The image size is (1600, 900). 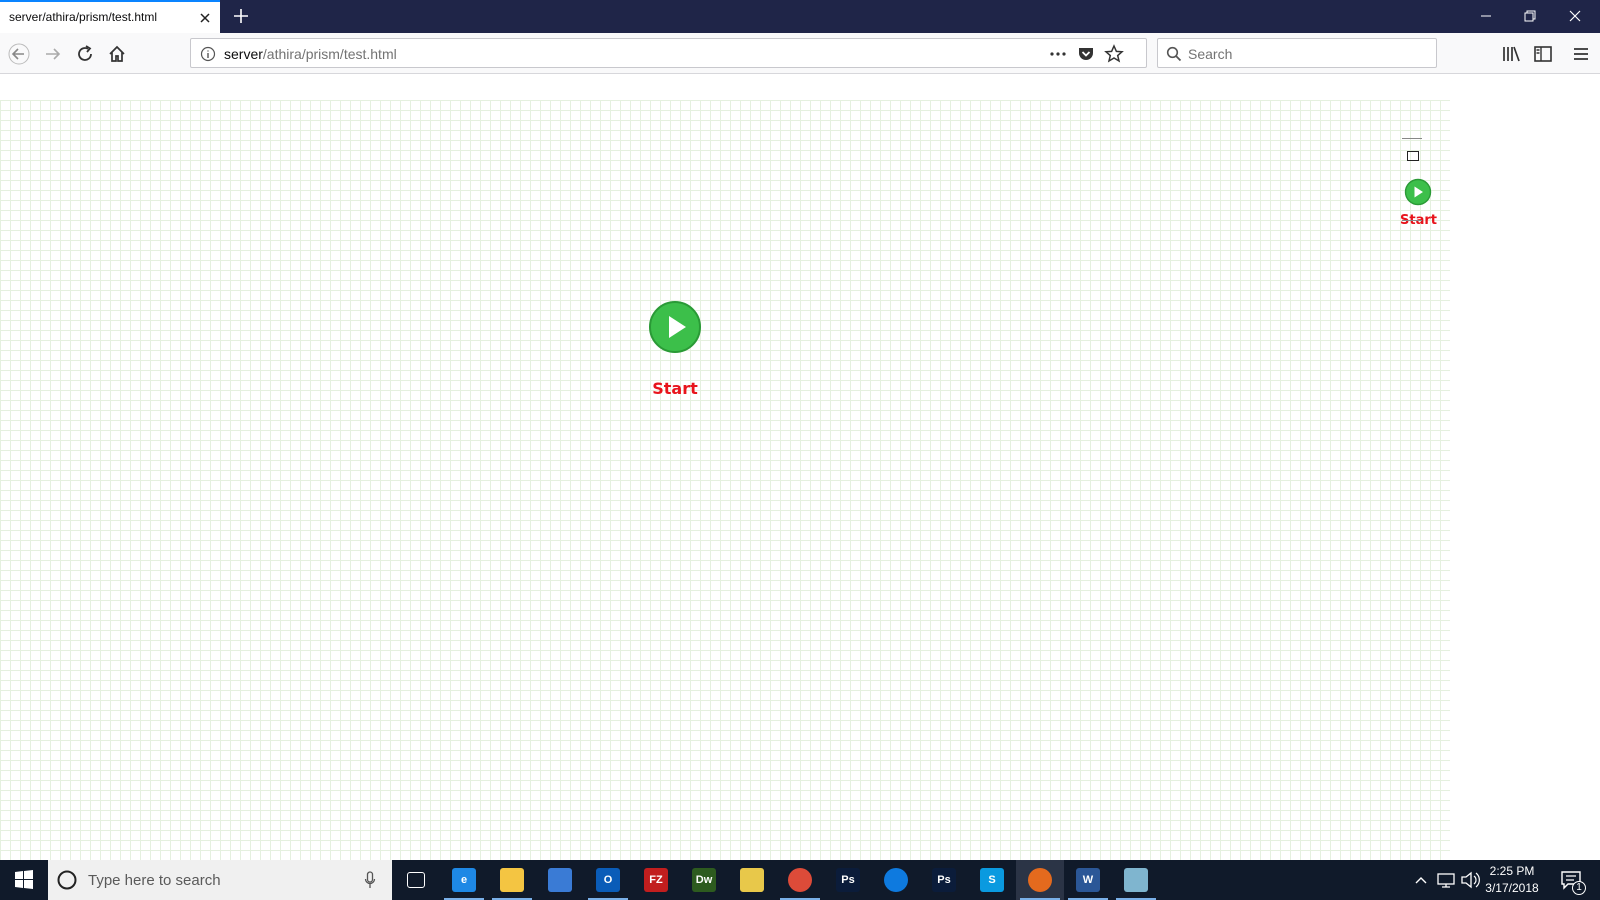 I want to click on taskbar-search-input, so click(x=218, y=880).